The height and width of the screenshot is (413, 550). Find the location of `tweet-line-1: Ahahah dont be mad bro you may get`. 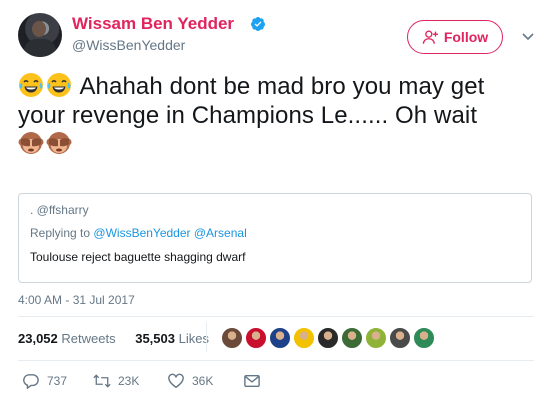

tweet-line-1: Ahahah dont be mad bro you may get is located at coordinates (278, 86).